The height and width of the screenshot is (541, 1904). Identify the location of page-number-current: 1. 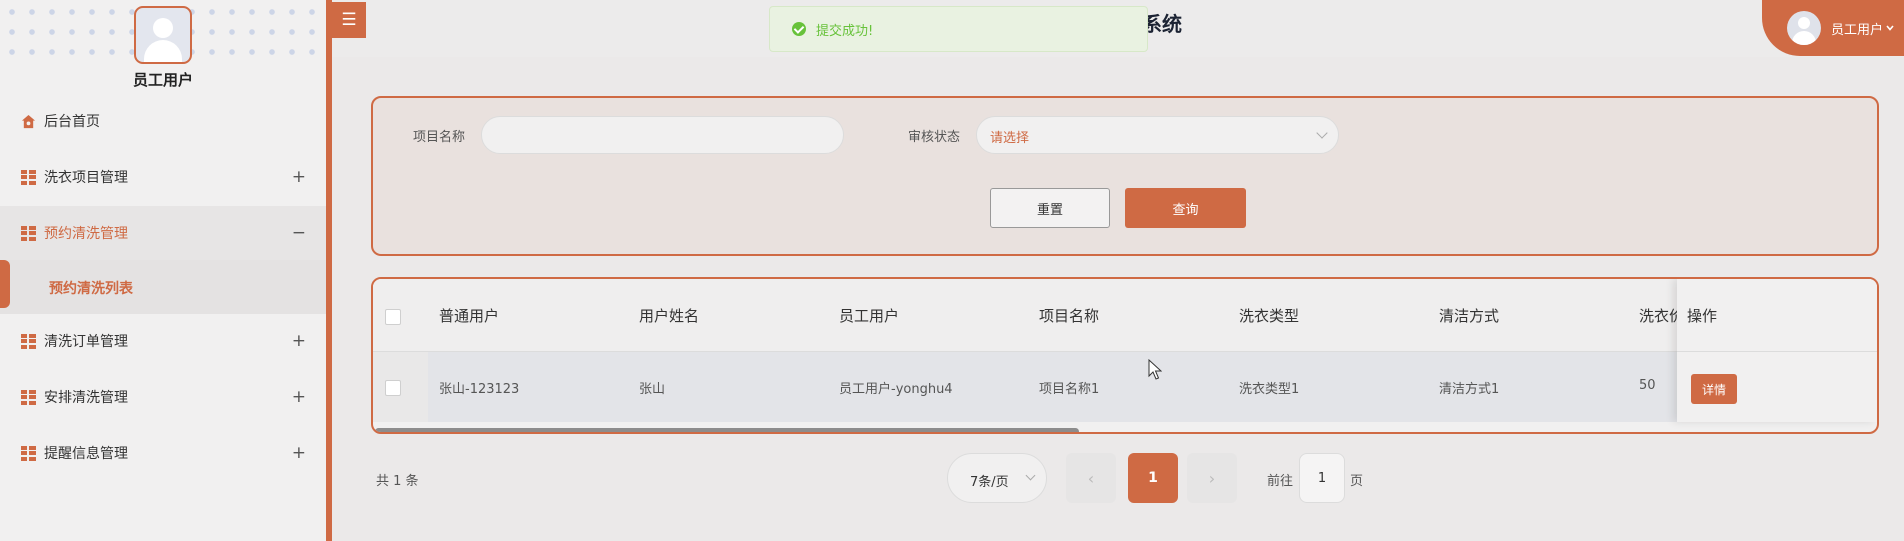
(1153, 478).